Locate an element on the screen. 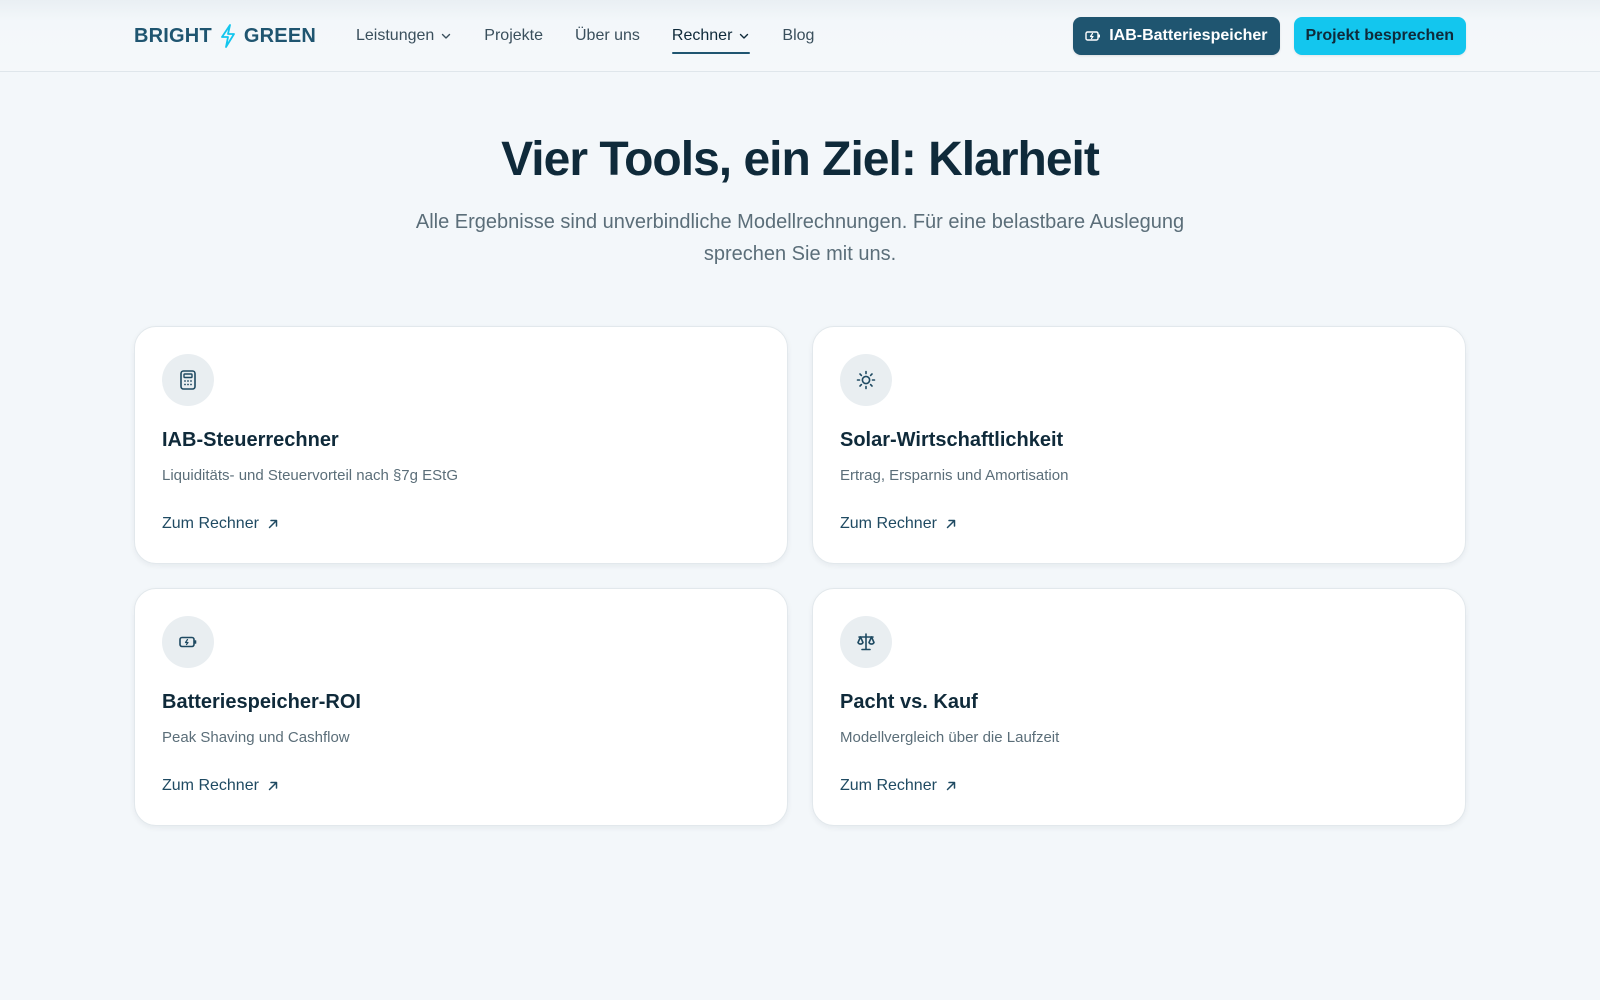 Image resolution: width=1600 pixels, height=1000 pixels. battery-charging-icon is located at coordinates (1093, 36).